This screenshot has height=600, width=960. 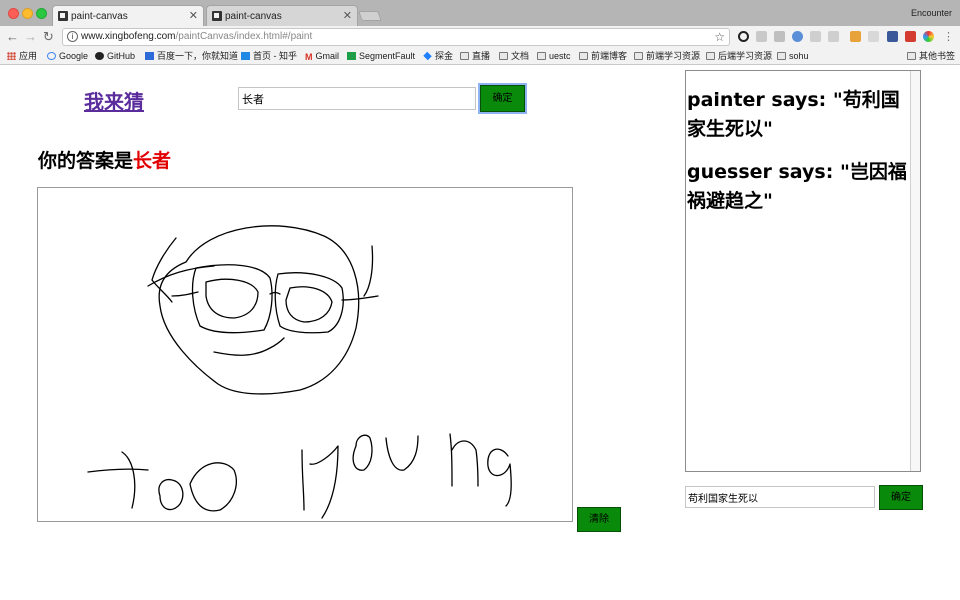 I want to click on gmail-icon: M, so click(x=309, y=57).